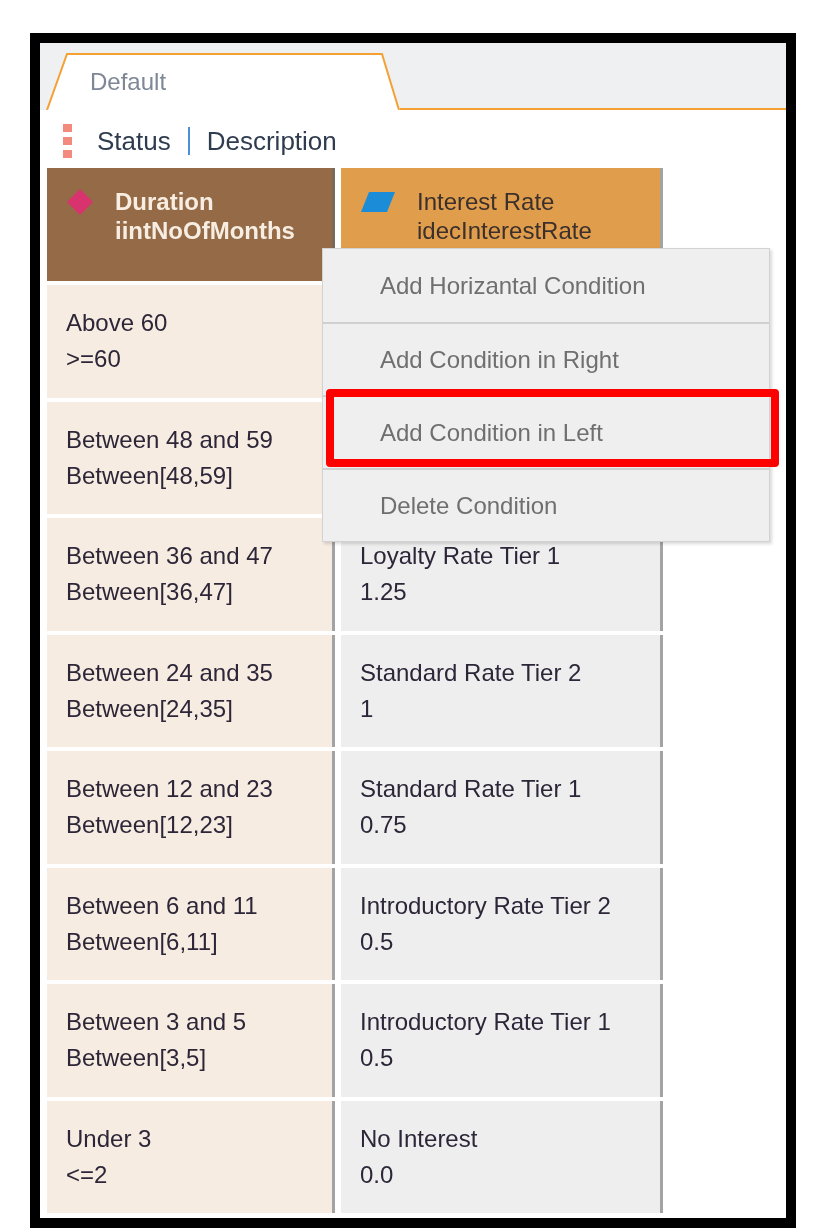 The image size is (813, 1232). Describe the element at coordinates (170, 672) in the screenshot. I see `cell-label: Between 24 and 35` at that location.